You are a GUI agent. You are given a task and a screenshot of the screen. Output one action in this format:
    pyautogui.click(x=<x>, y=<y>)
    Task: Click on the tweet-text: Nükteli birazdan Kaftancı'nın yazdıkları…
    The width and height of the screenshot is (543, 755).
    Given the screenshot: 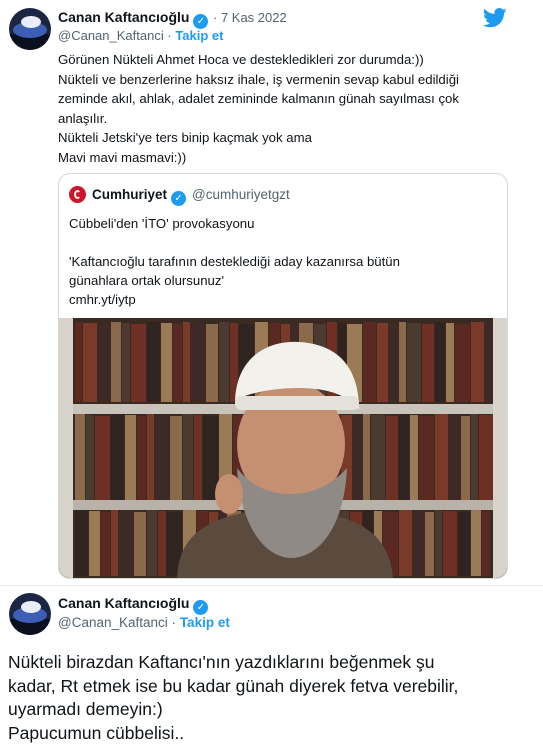 What is the action you would take?
    pyautogui.click(x=273, y=698)
    